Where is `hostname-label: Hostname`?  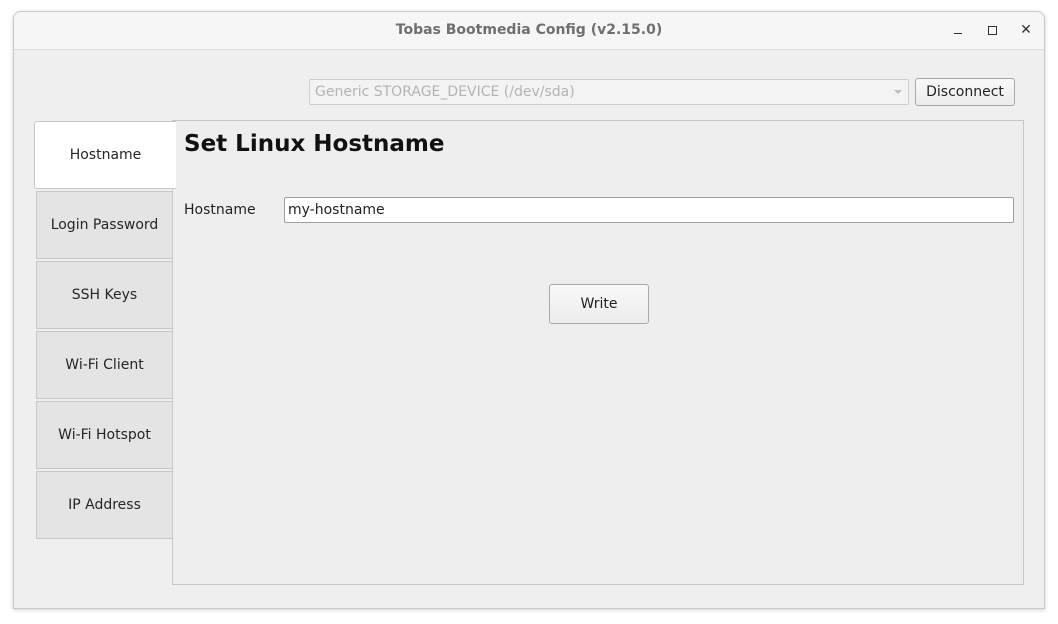 hostname-label: Hostname is located at coordinates (220, 210).